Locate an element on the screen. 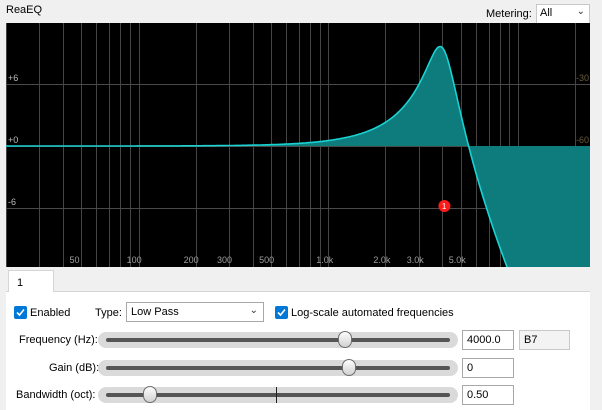  frequency-label: Frequency (Hz): is located at coordinates (58, 340).